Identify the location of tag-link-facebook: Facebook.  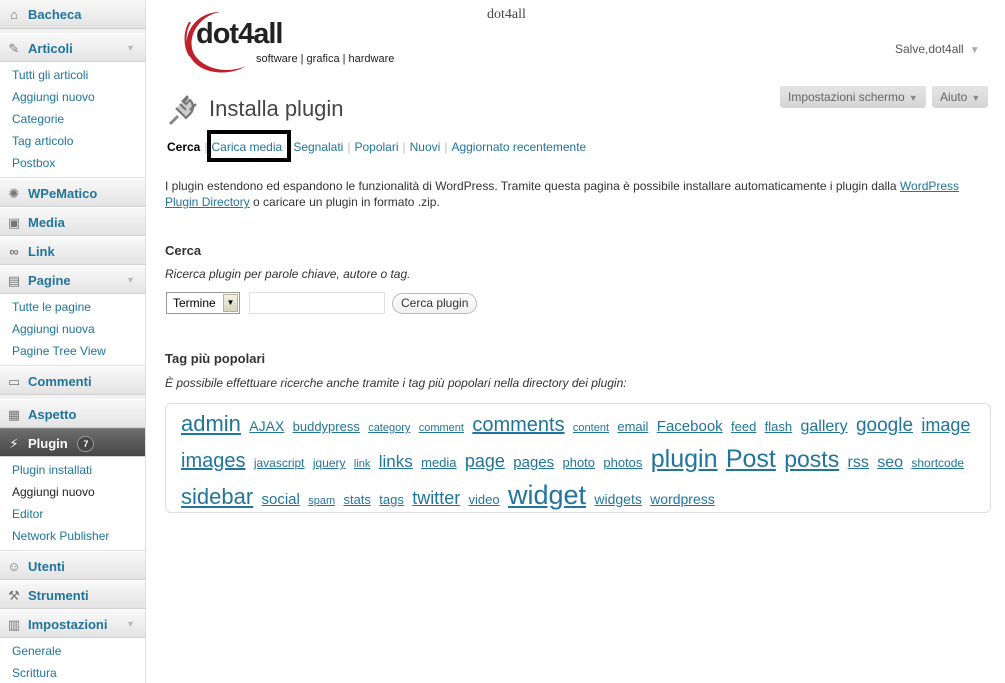
(690, 426).